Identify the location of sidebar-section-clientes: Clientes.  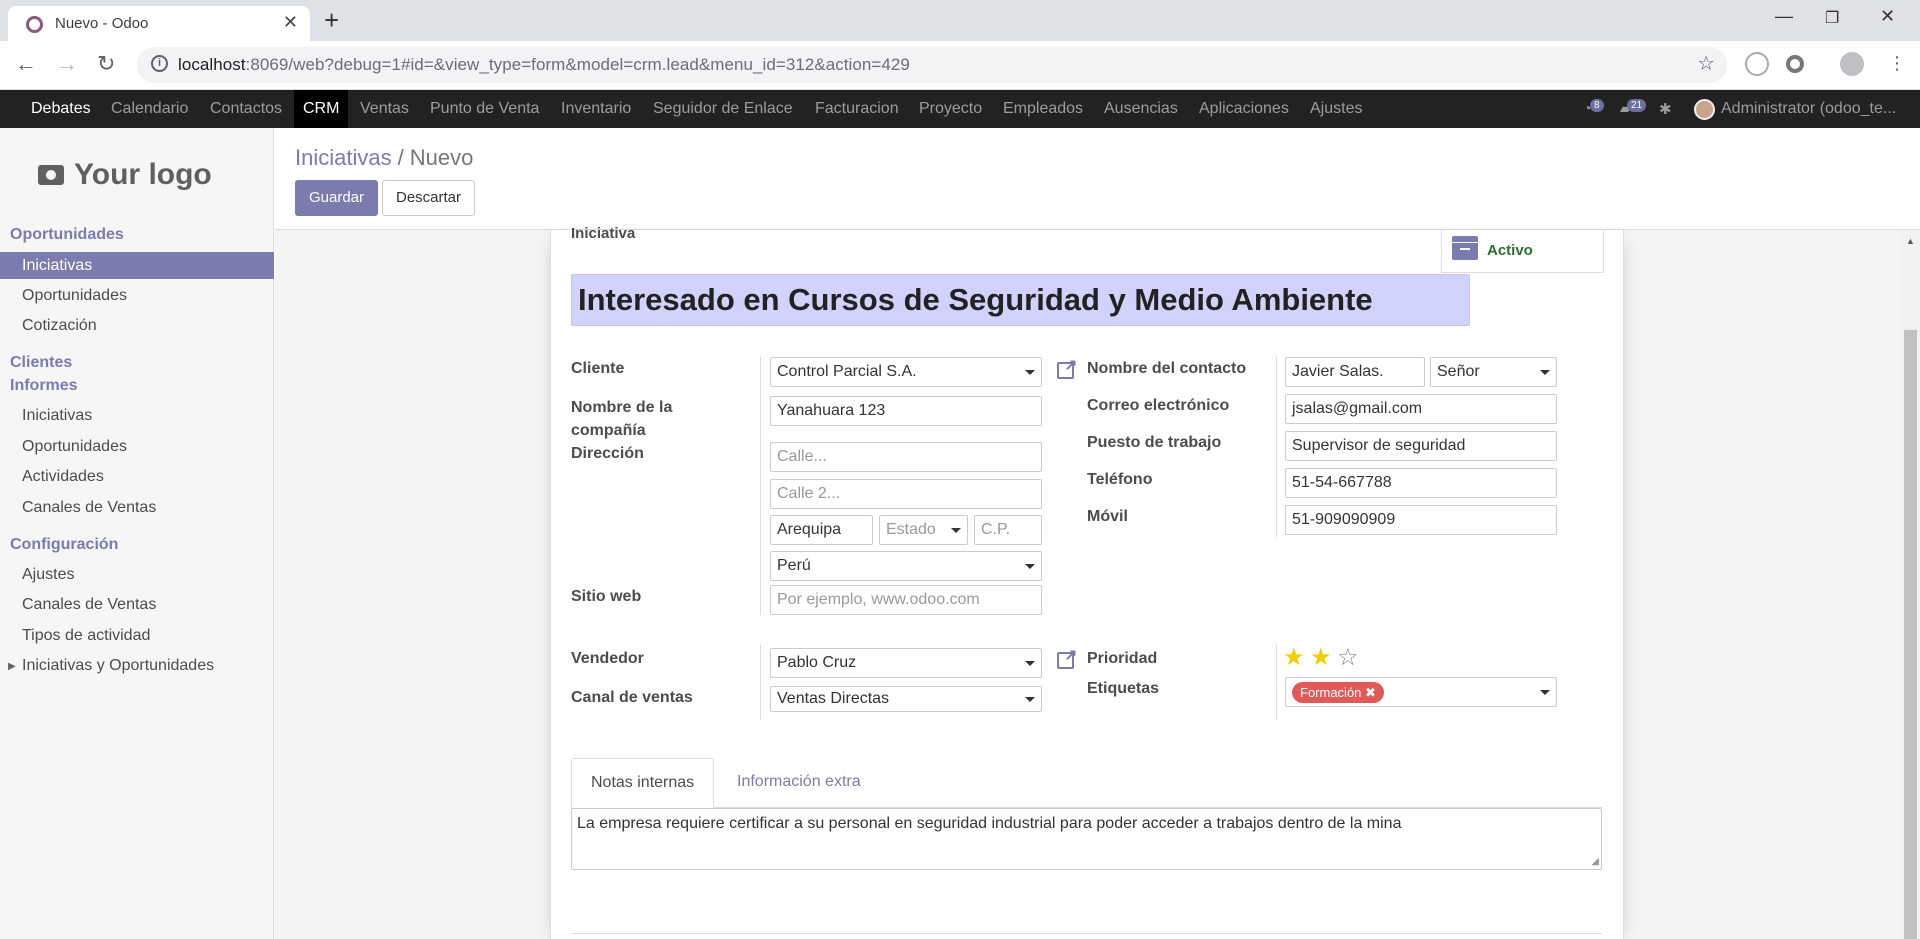
(41, 363).